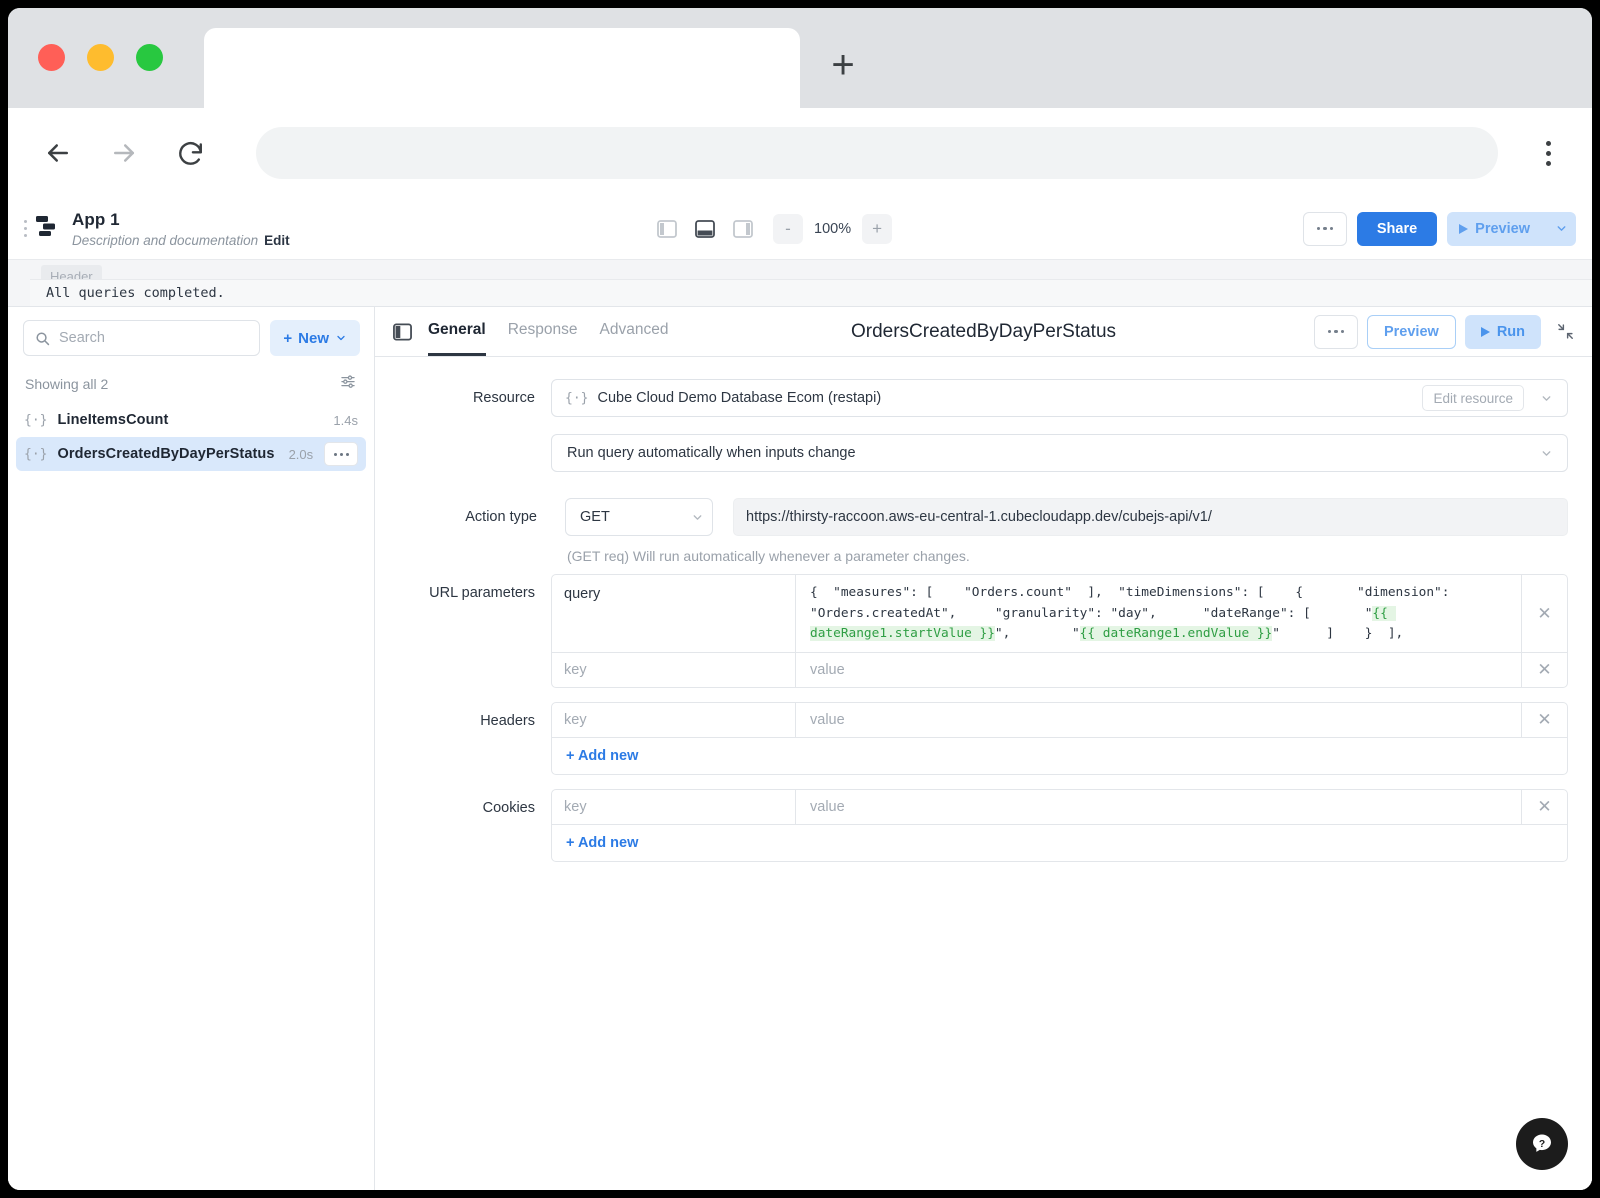  I want to click on remove-header-button: ✕, so click(1544, 720).